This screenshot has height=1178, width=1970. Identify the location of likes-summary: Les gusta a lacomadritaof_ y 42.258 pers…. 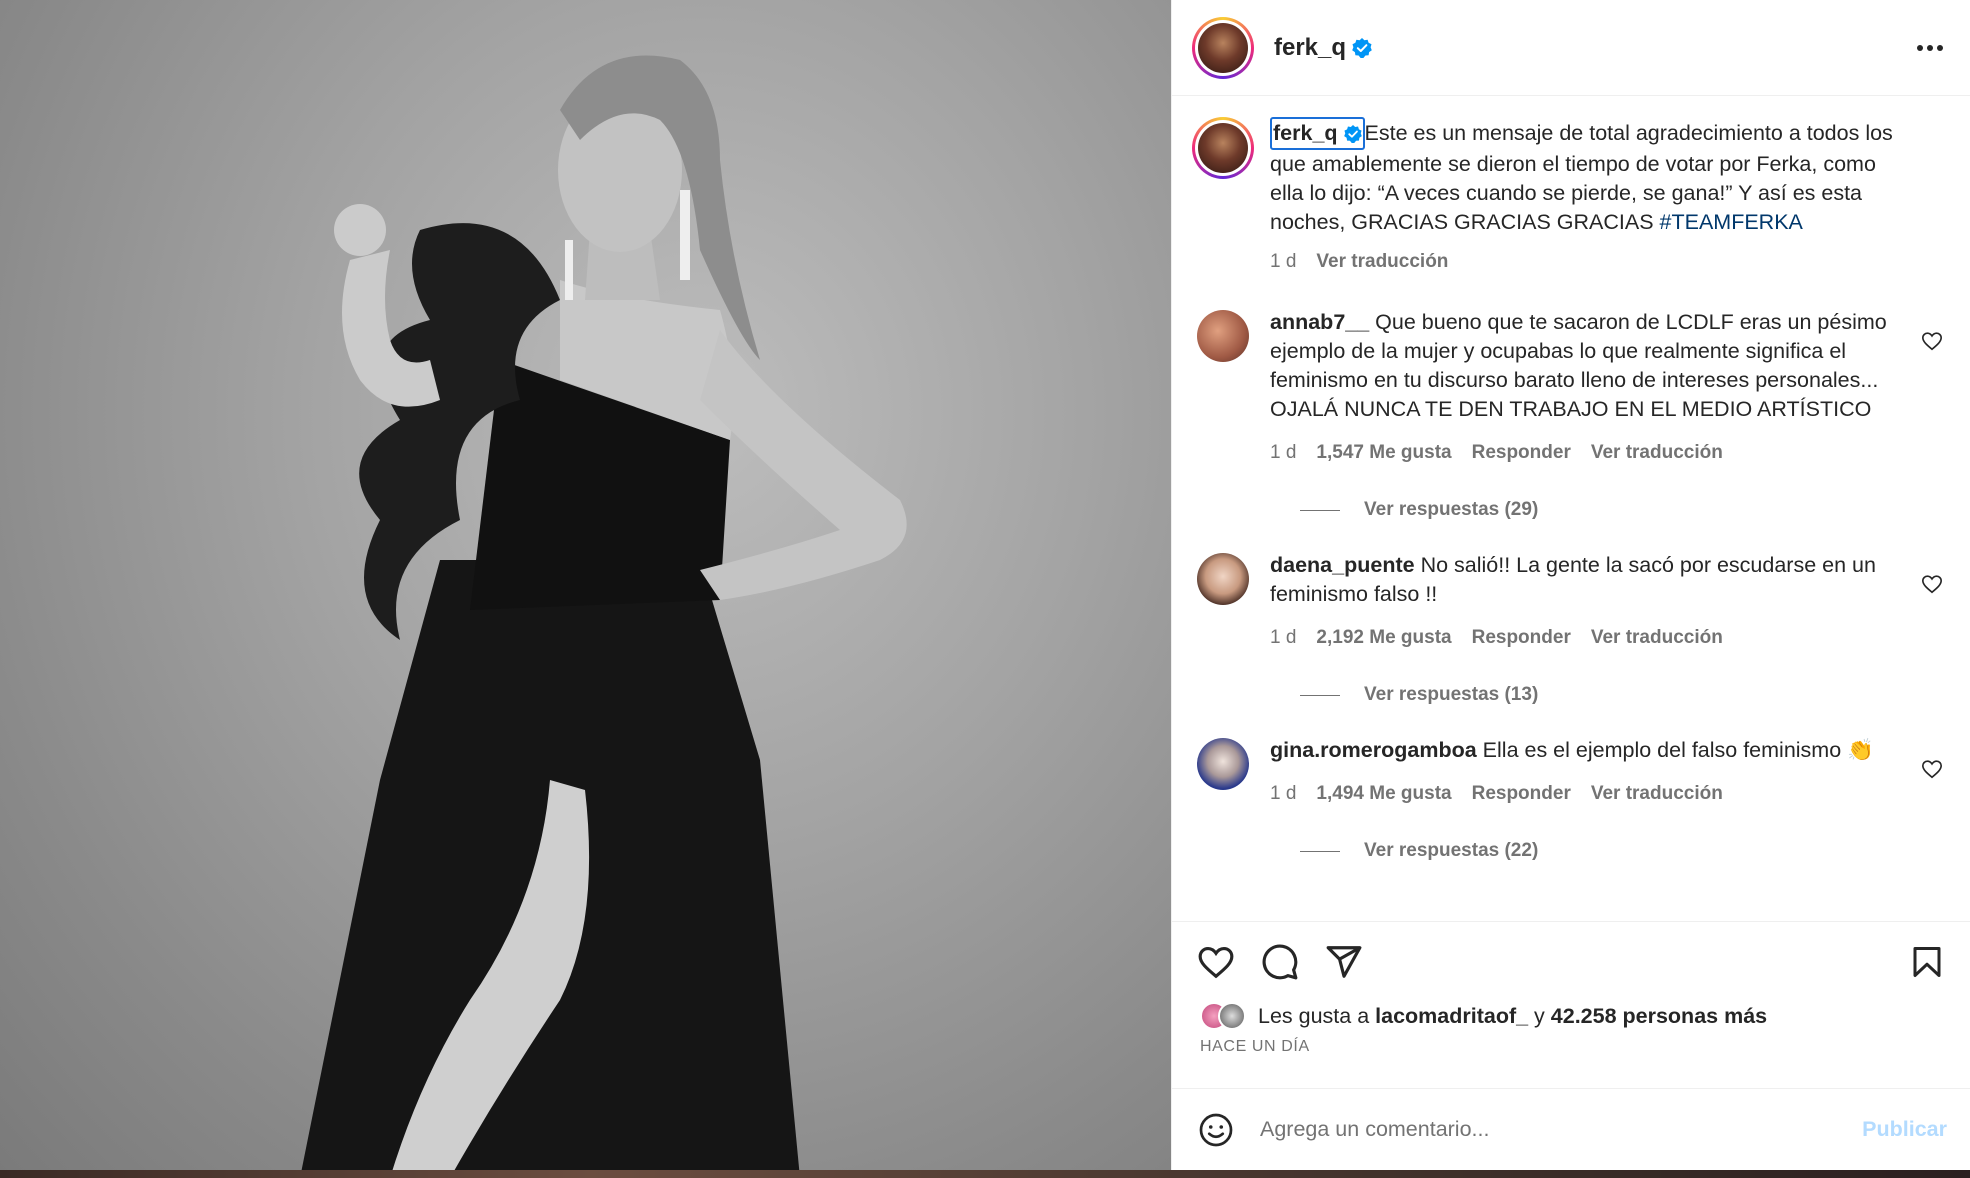
(1571, 1016).